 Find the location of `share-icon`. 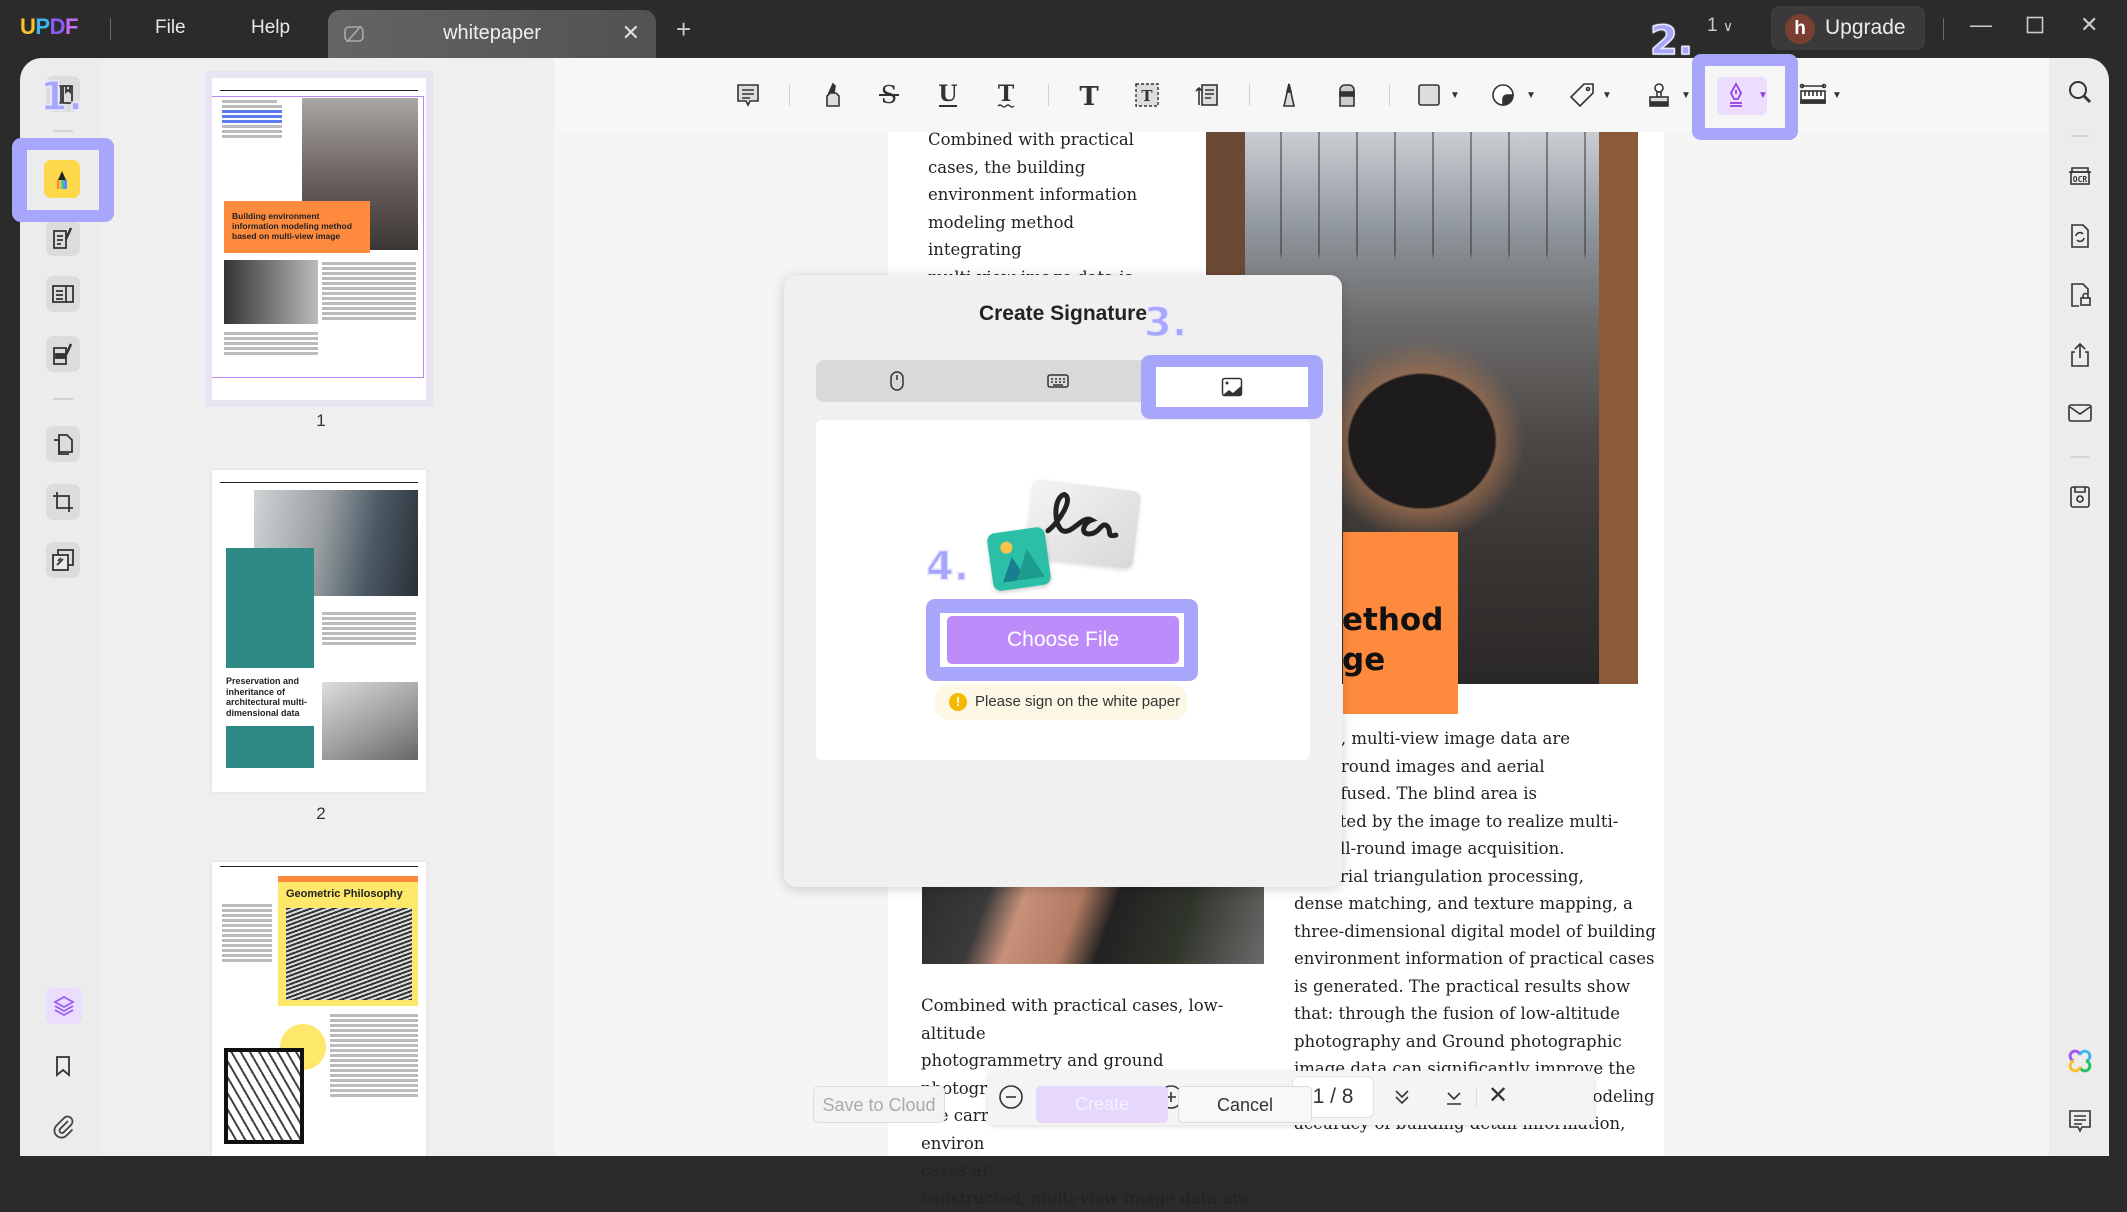

share-icon is located at coordinates (2080, 355).